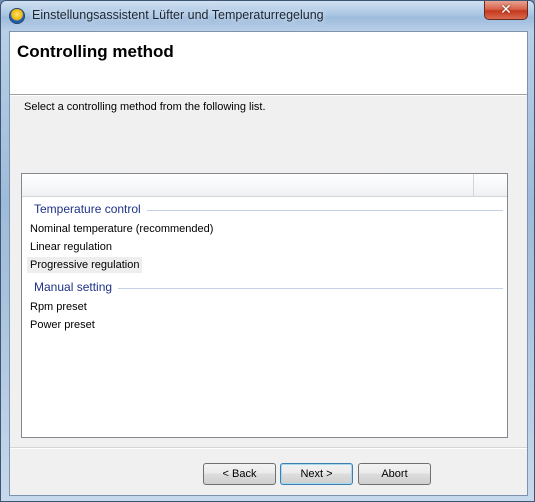 This screenshot has width=535, height=502. I want to click on column-divider, so click(473, 185).